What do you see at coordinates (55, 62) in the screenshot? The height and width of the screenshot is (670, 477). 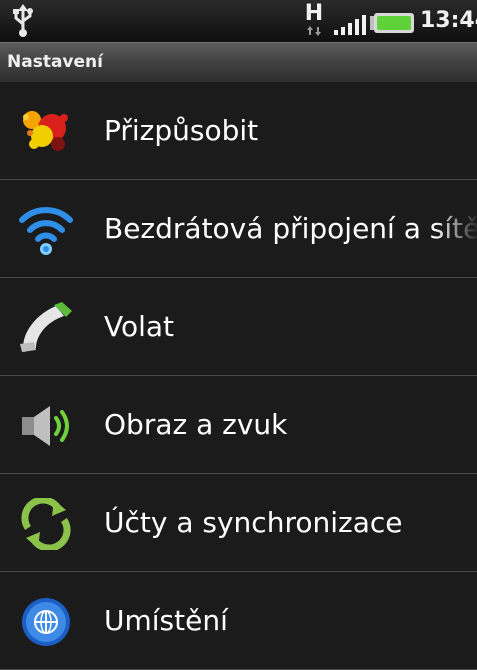 I see `page-title: Nastavení` at bounding box center [55, 62].